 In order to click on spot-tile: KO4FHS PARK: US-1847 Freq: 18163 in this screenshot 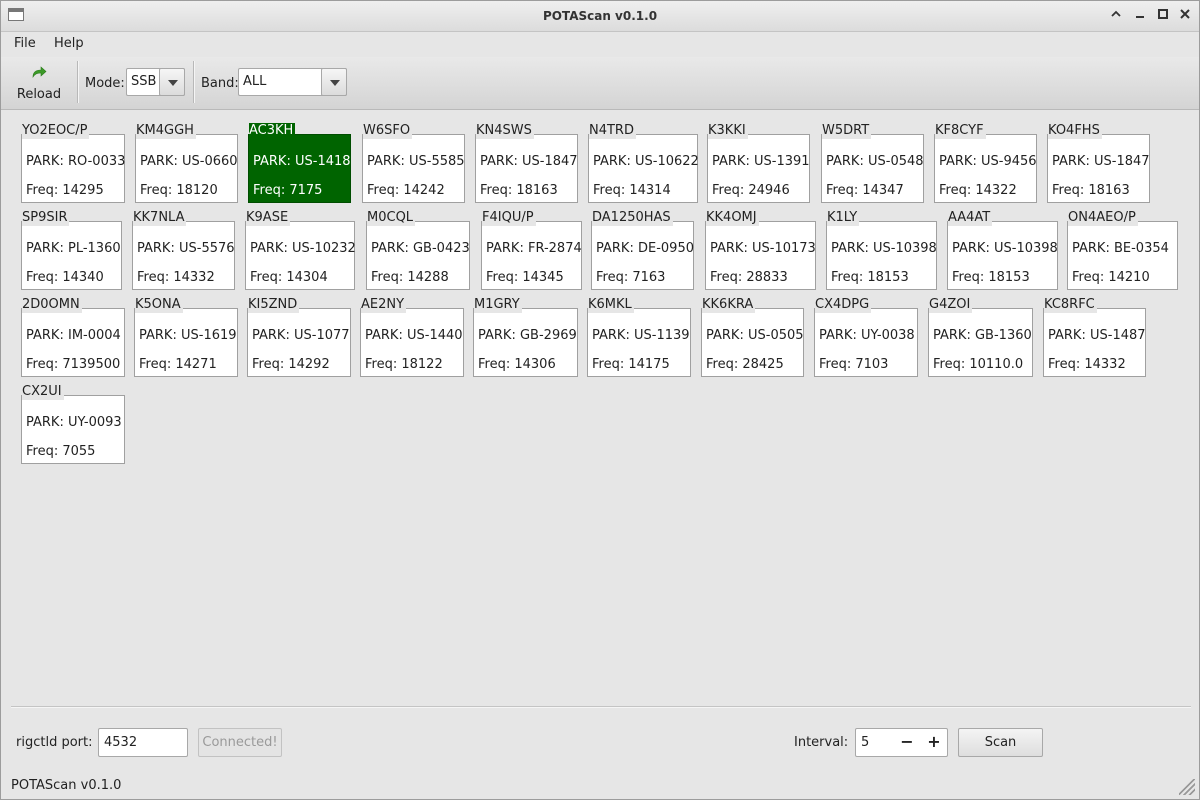, I will do `click(1098, 163)`.